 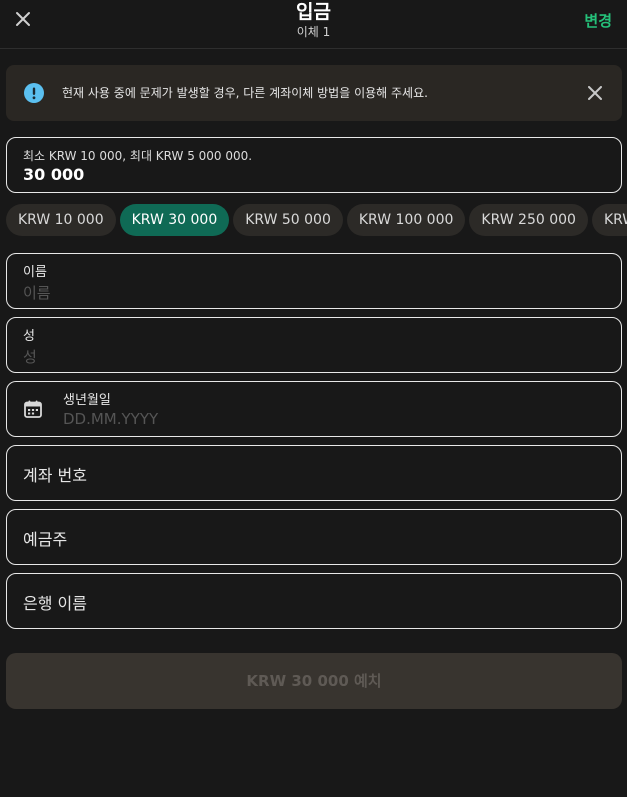 What do you see at coordinates (609, 220) in the screenshot?
I see `preset-chip: KRW 1 000` at bounding box center [609, 220].